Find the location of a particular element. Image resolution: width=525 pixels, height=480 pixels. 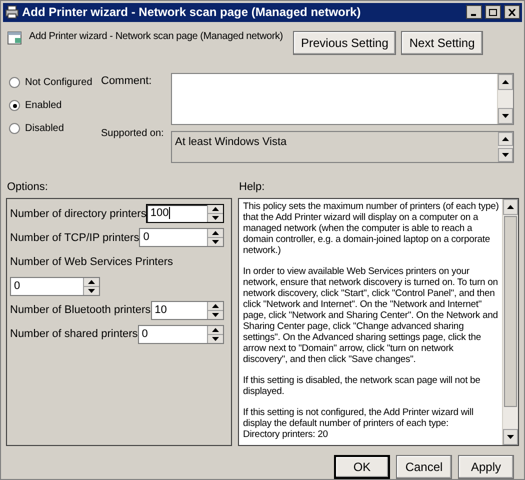

options-label: Options: is located at coordinates (28, 188).